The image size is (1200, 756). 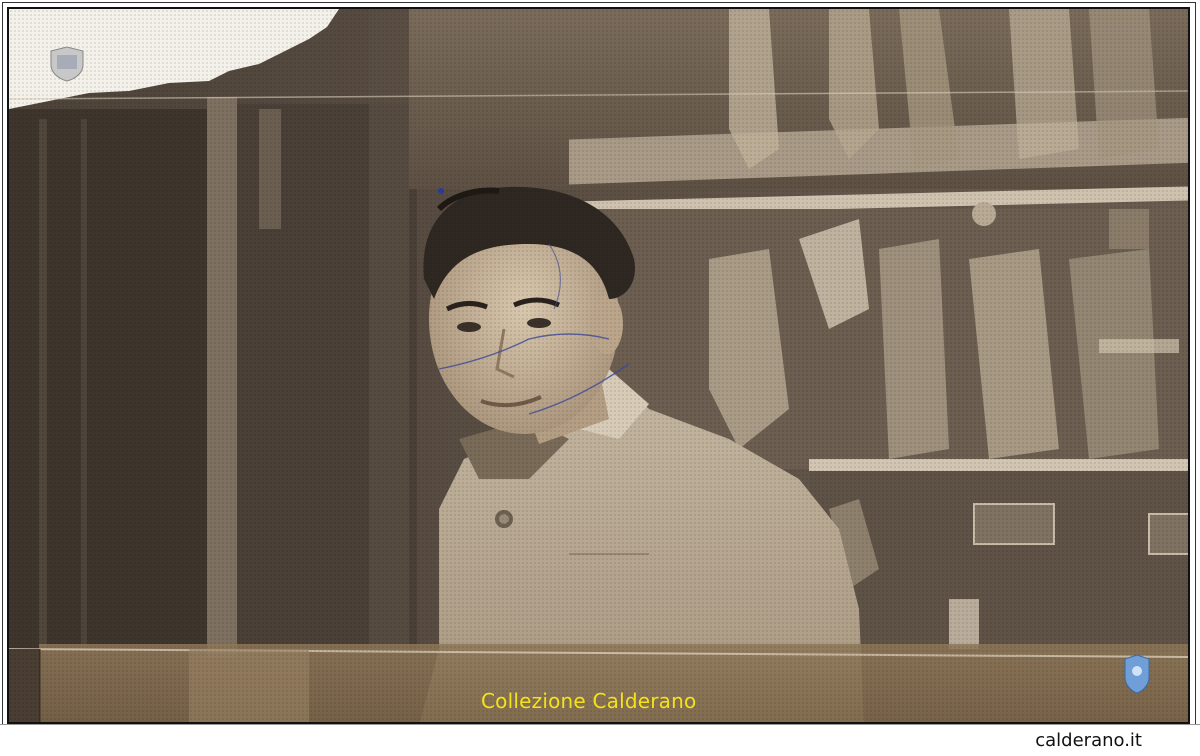 I want to click on site-url-link: calderano.it, so click(x=1088, y=740).